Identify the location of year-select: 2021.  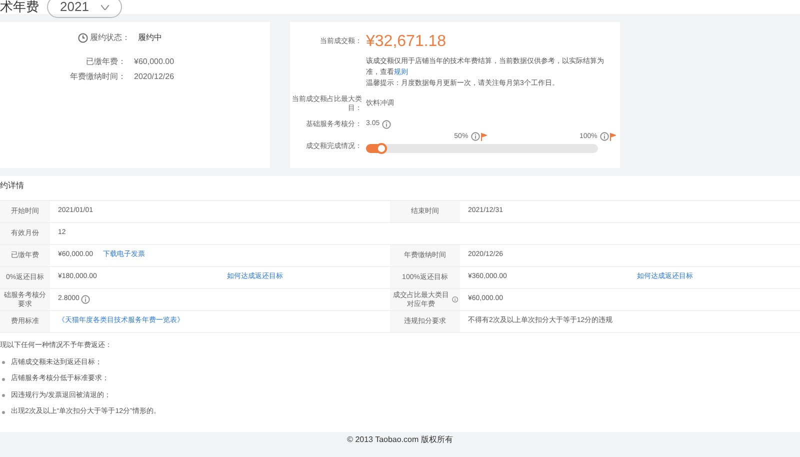
(84, 9).